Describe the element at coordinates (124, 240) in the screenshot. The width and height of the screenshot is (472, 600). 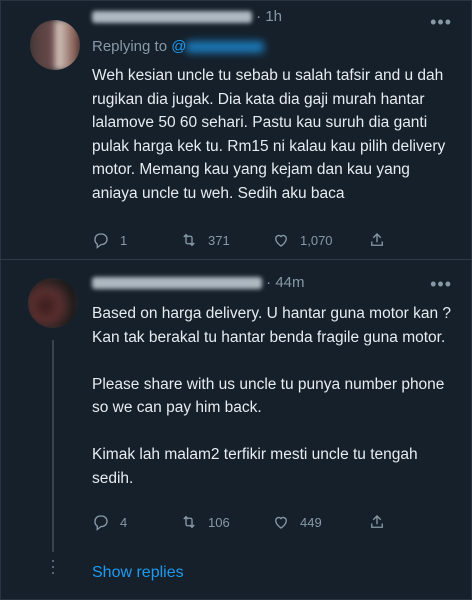
I see `reply-count: 1` at that location.